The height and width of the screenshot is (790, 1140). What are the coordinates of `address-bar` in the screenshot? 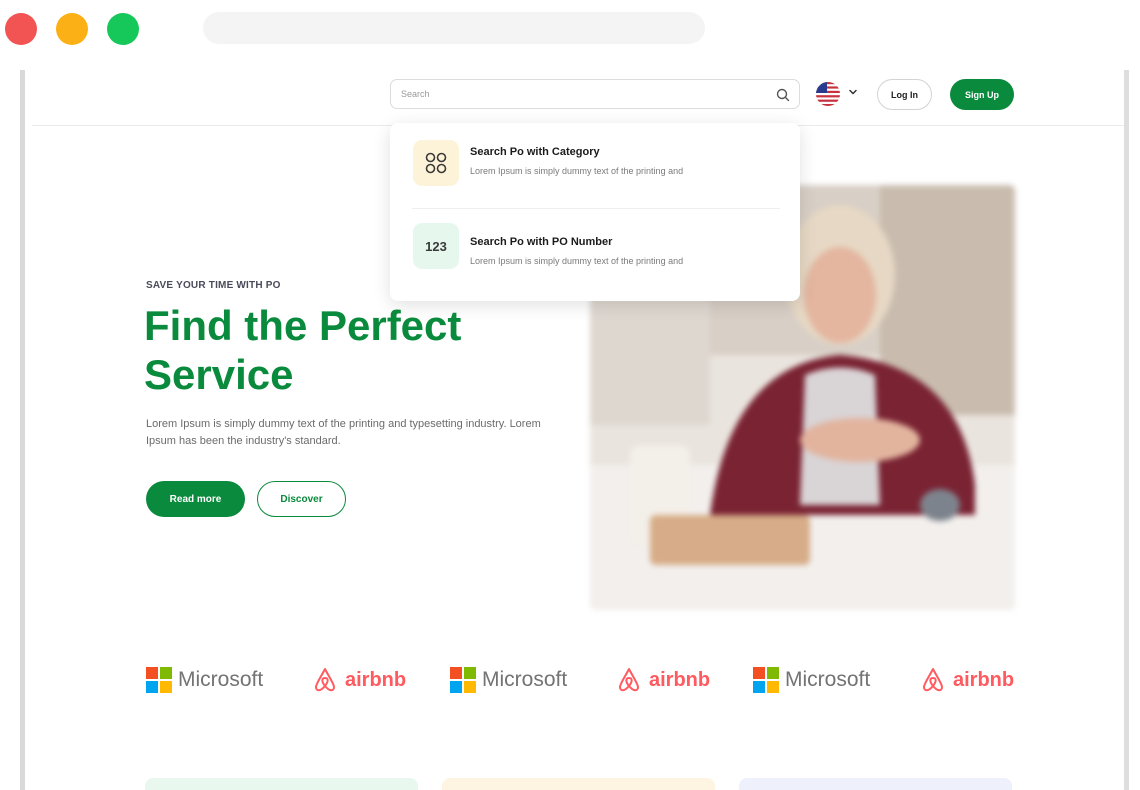 It's located at (454, 28).